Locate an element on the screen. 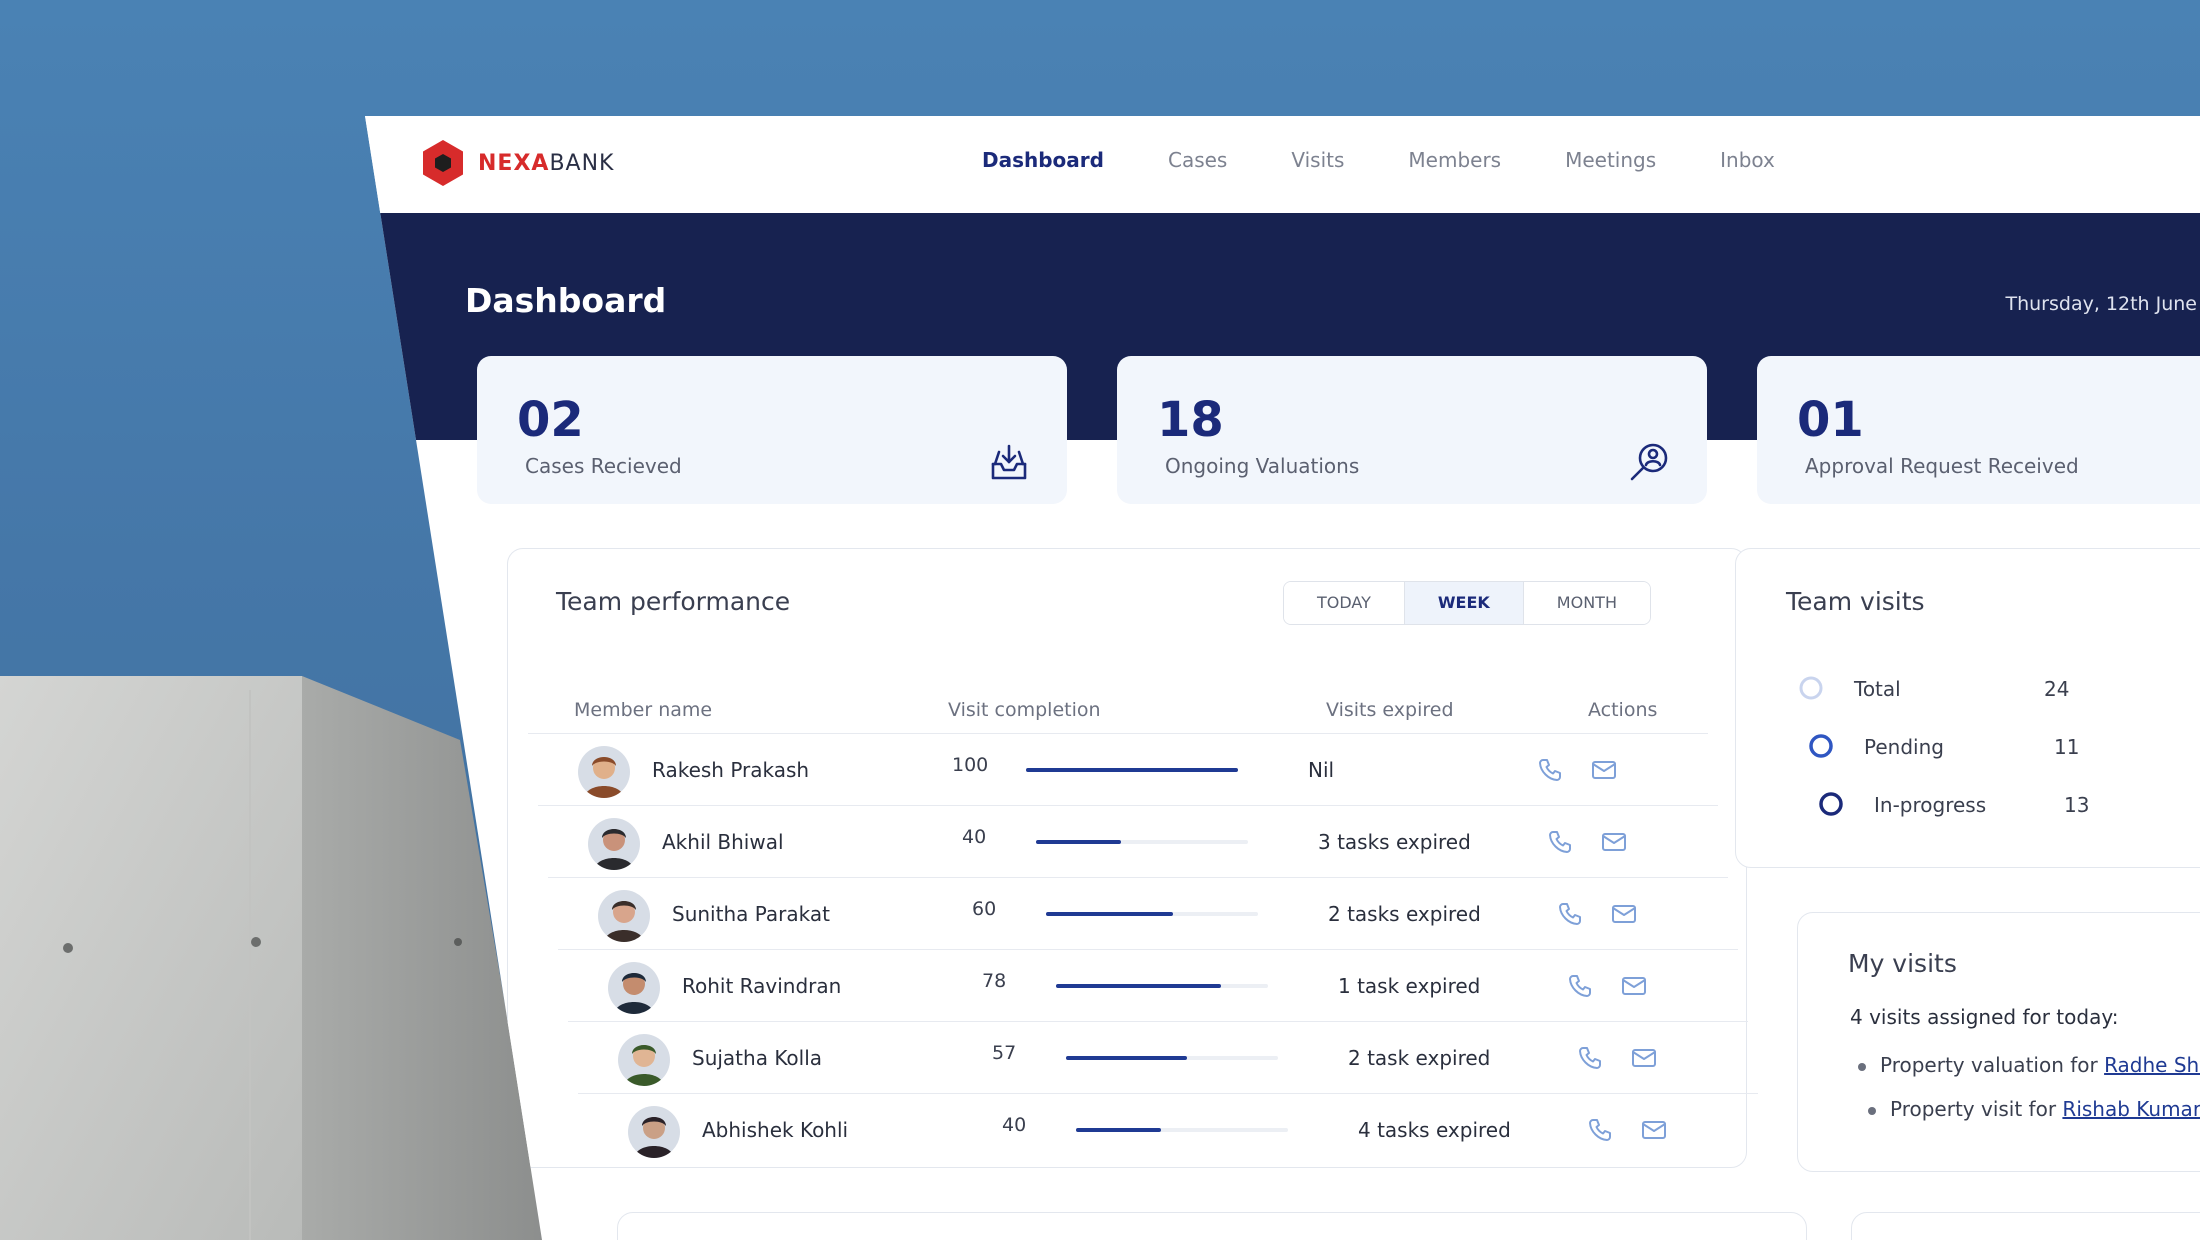  brand-name: NEXABANK is located at coordinates (546, 163).